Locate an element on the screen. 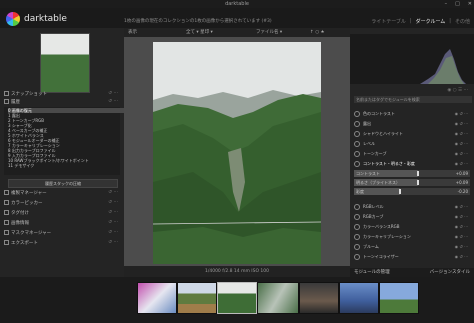  module-shadows-highlights: シャドウとハイライト ◉ ↺ ⋯ is located at coordinates (412, 133).